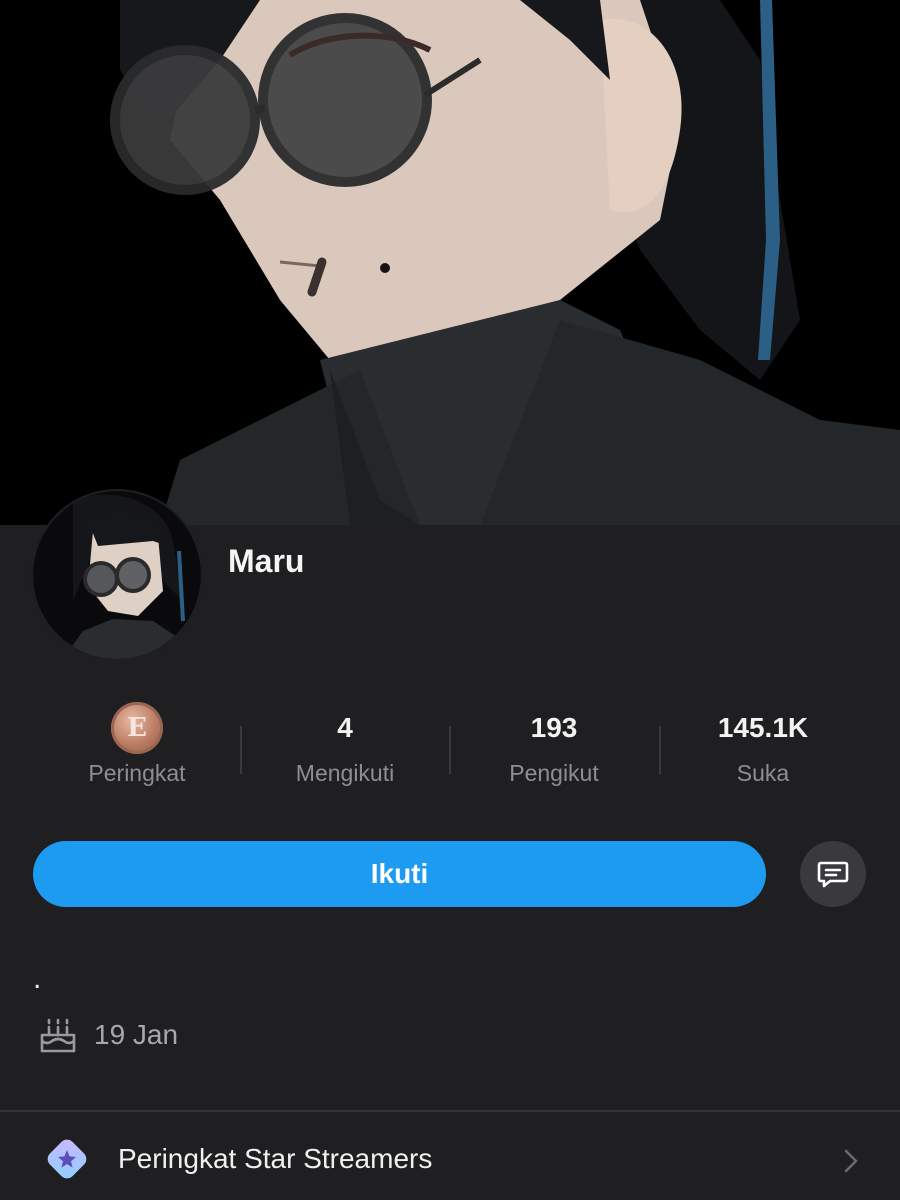 This screenshot has height=1200, width=900. Describe the element at coordinates (137, 773) in the screenshot. I see `stat-label: Peringkat` at that location.